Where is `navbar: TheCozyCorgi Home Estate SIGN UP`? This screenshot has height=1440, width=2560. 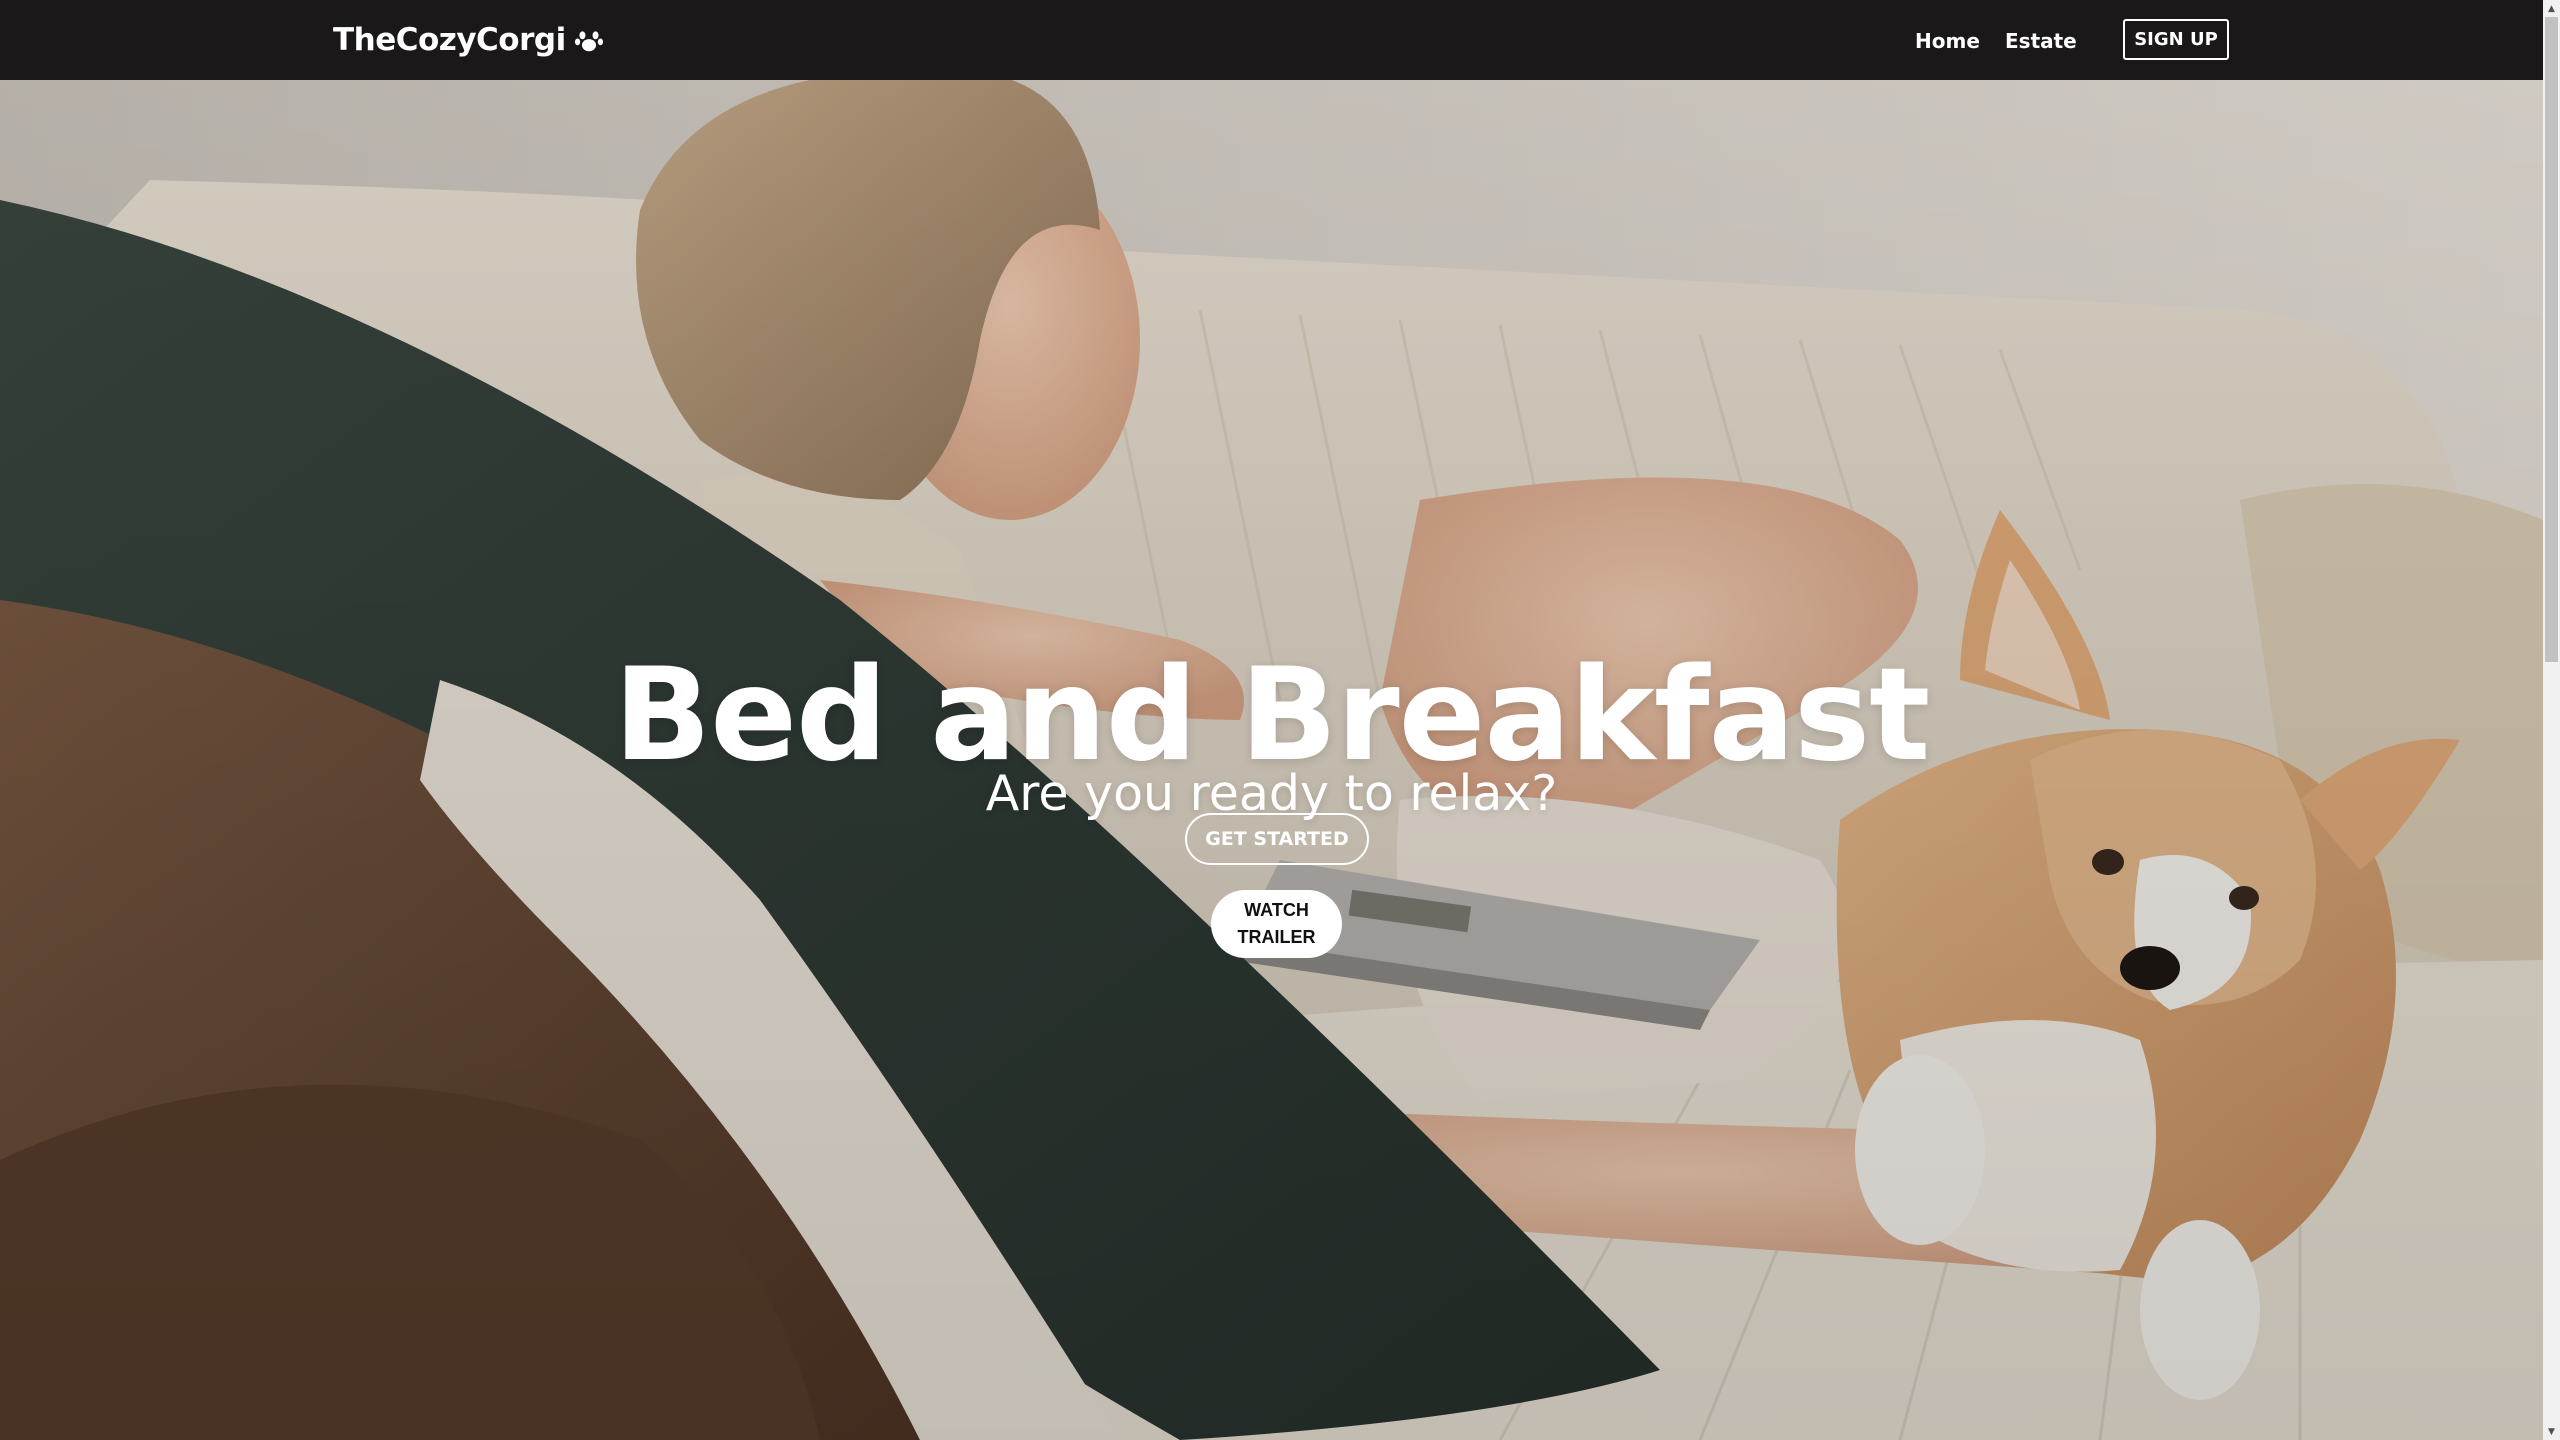 navbar: TheCozyCorgi Home Estate SIGN UP is located at coordinates (1271, 40).